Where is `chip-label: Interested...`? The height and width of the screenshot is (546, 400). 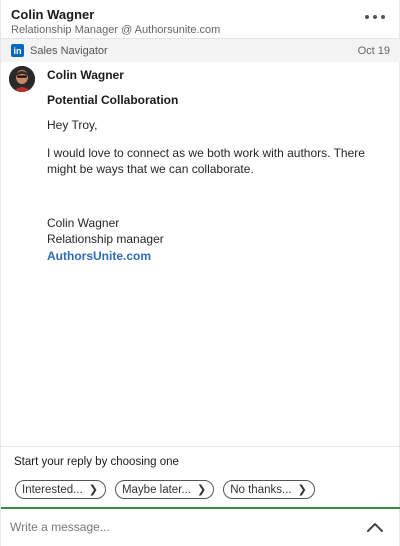 chip-label: Interested... is located at coordinates (52, 489).